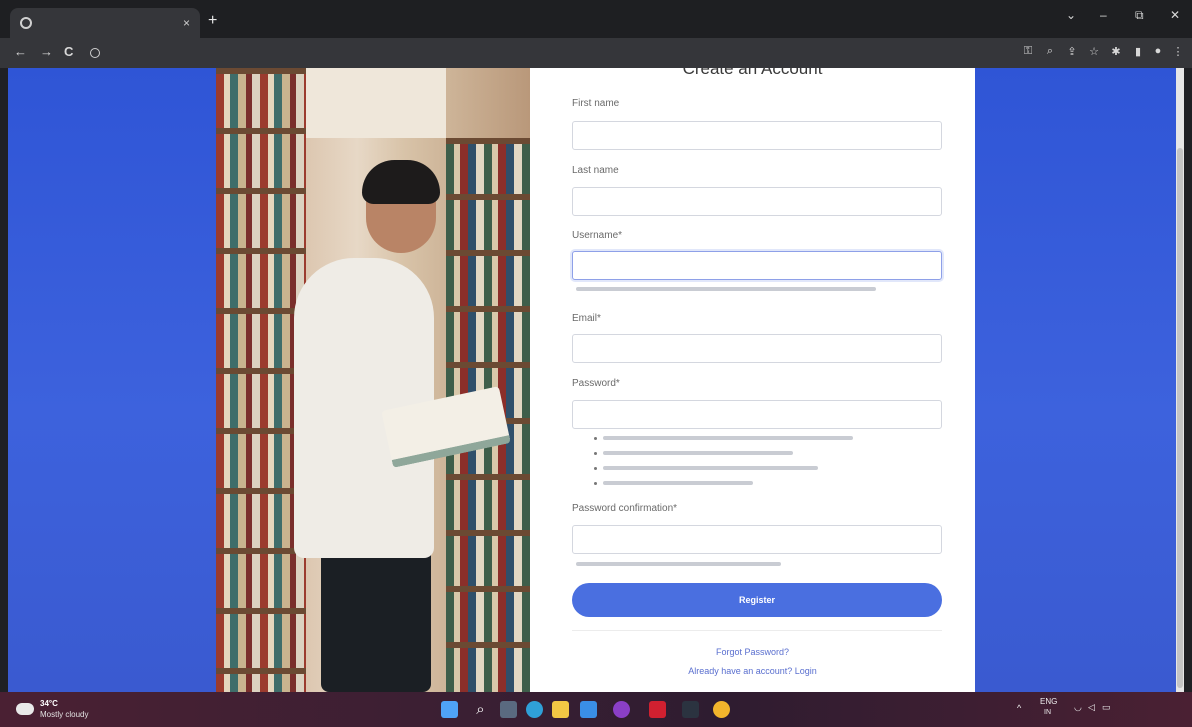 The image size is (1192, 727). Describe the element at coordinates (588, 709) in the screenshot. I see `mail-icon` at that location.